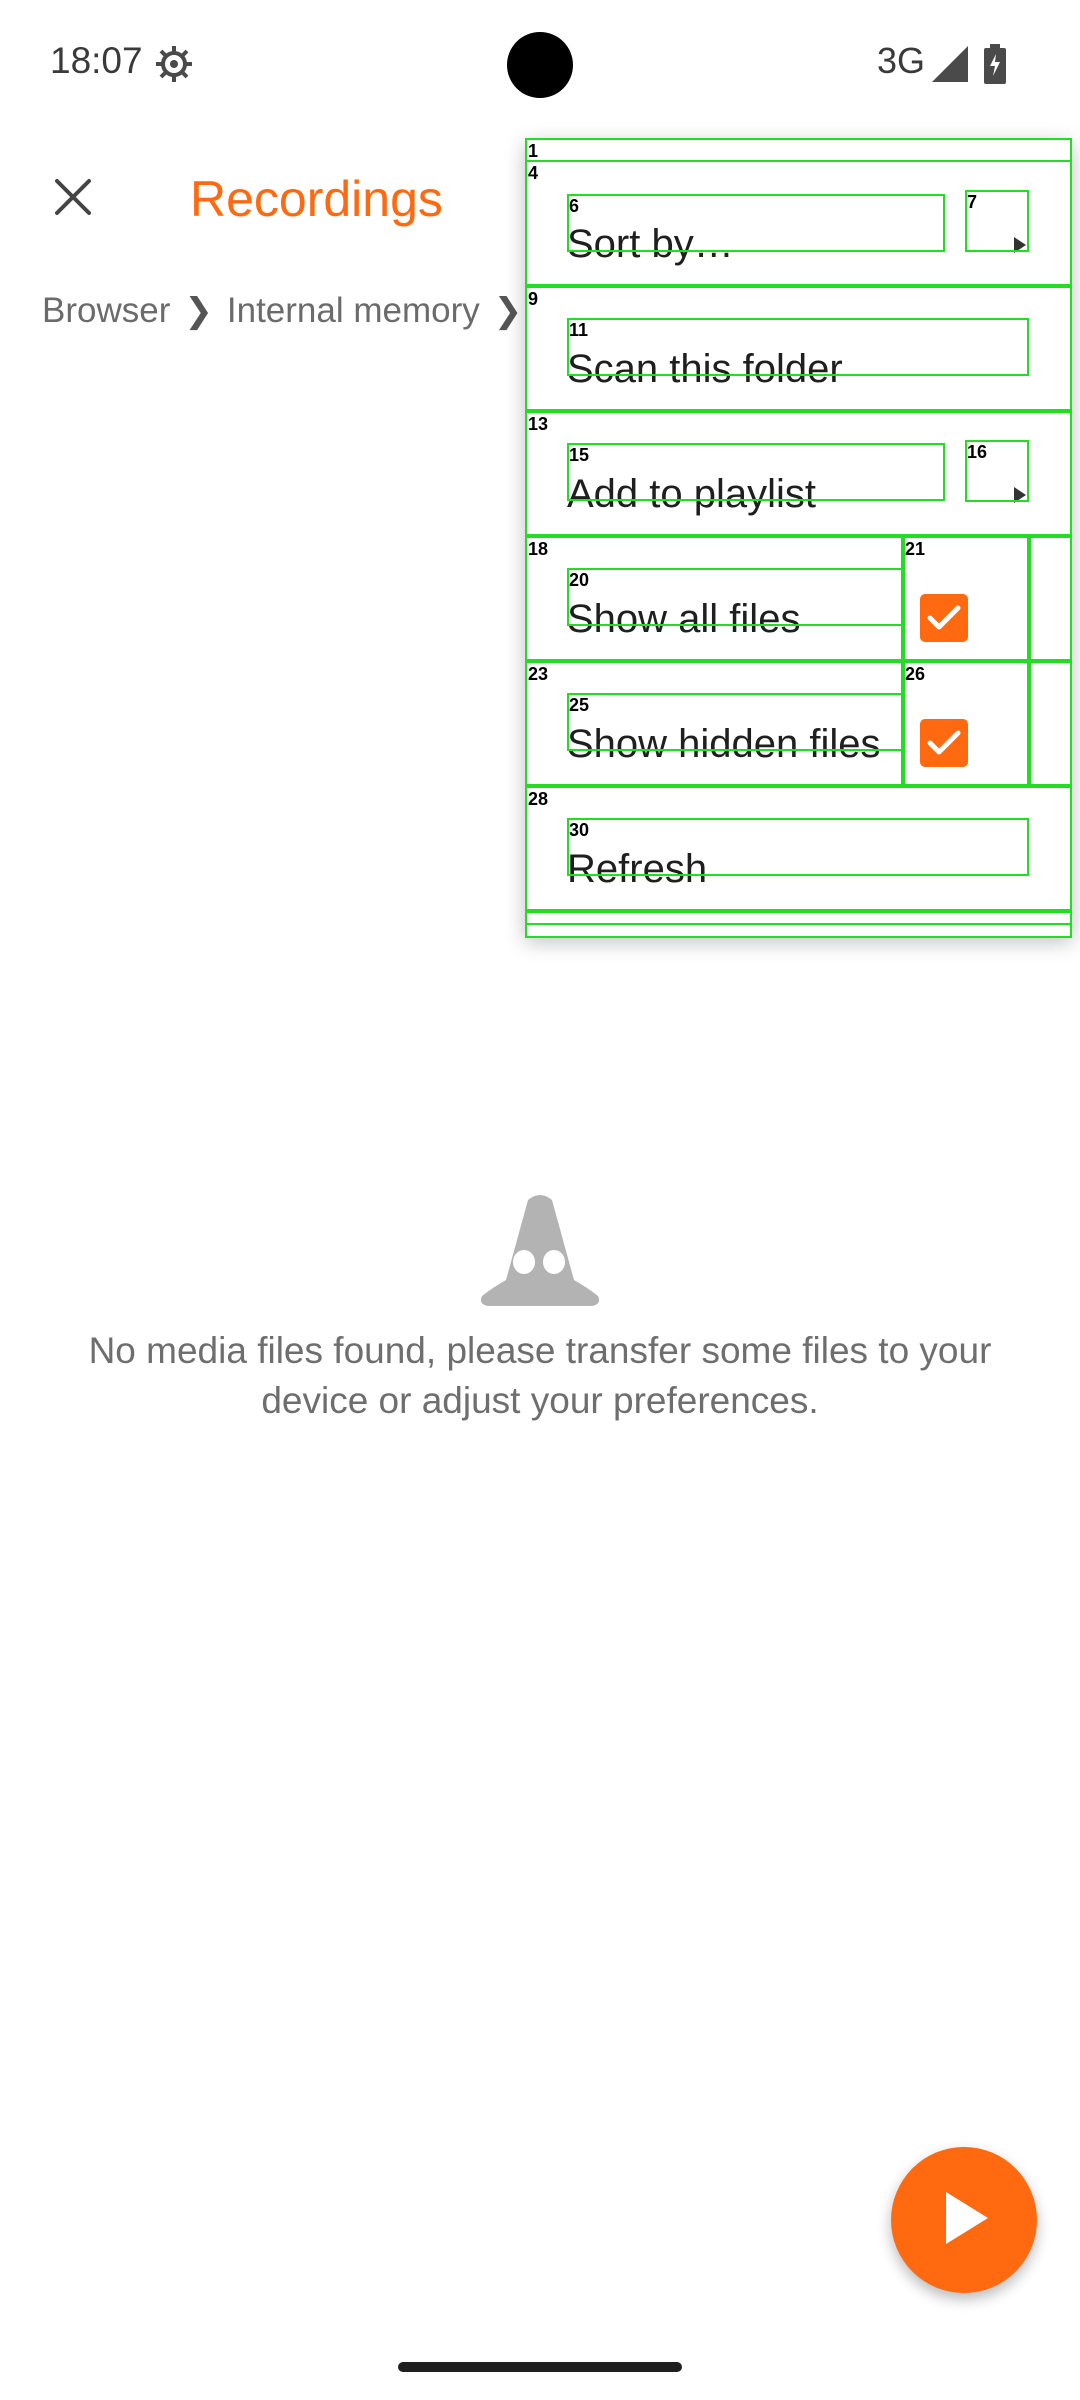 Image resolution: width=1080 pixels, height=2400 pixels. I want to click on network-type: 3G, so click(901, 60).